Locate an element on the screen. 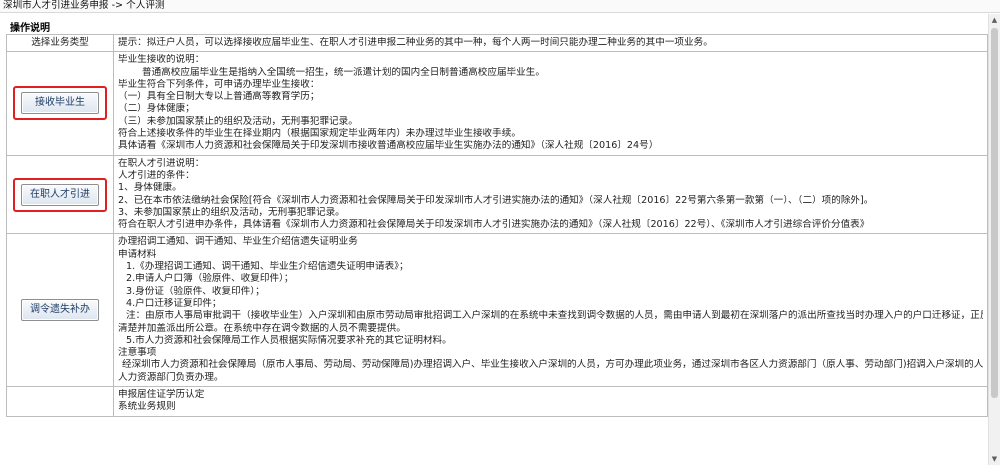  desc-line: 毕业生符合下列条件，可申请办理毕业生接收： is located at coordinates (219, 84).